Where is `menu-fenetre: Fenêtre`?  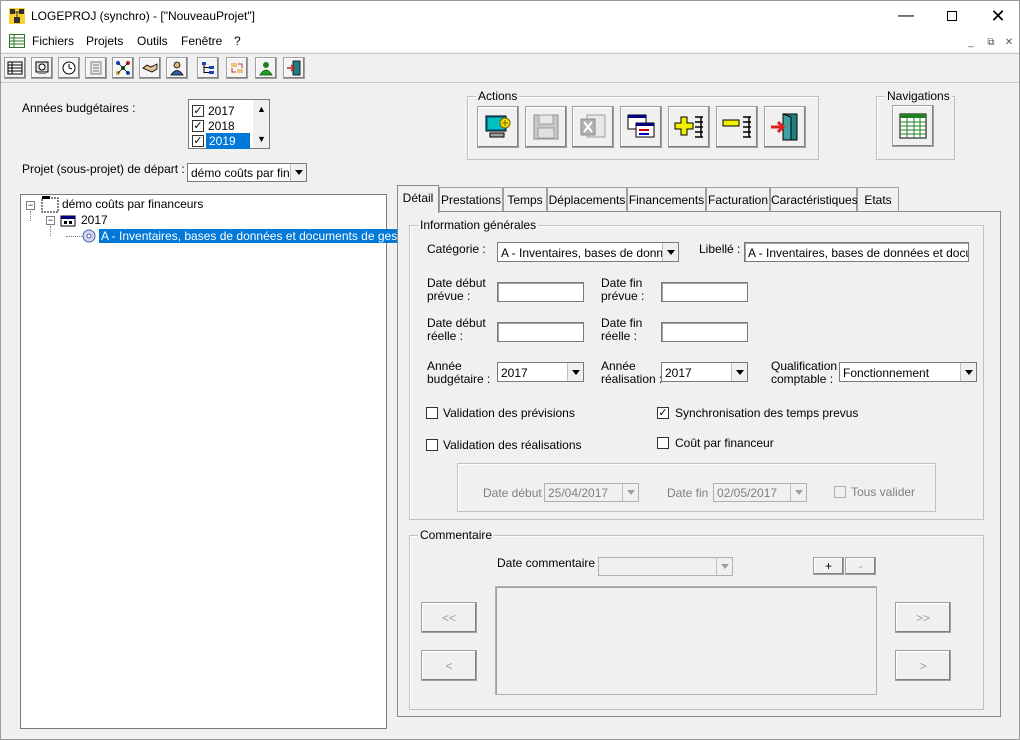 menu-fenetre: Fenêtre is located at coordinates (201, 41).